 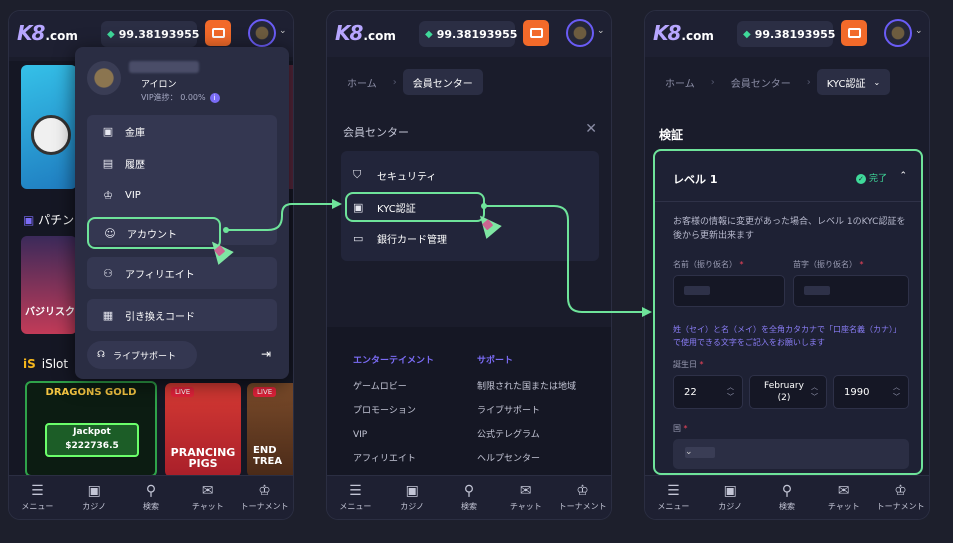 What do you see at coordinates (394, 175) in the screenshot?
I see `menu-item-security: ⛉ セキュリティ` at bounding box center [394, 175].